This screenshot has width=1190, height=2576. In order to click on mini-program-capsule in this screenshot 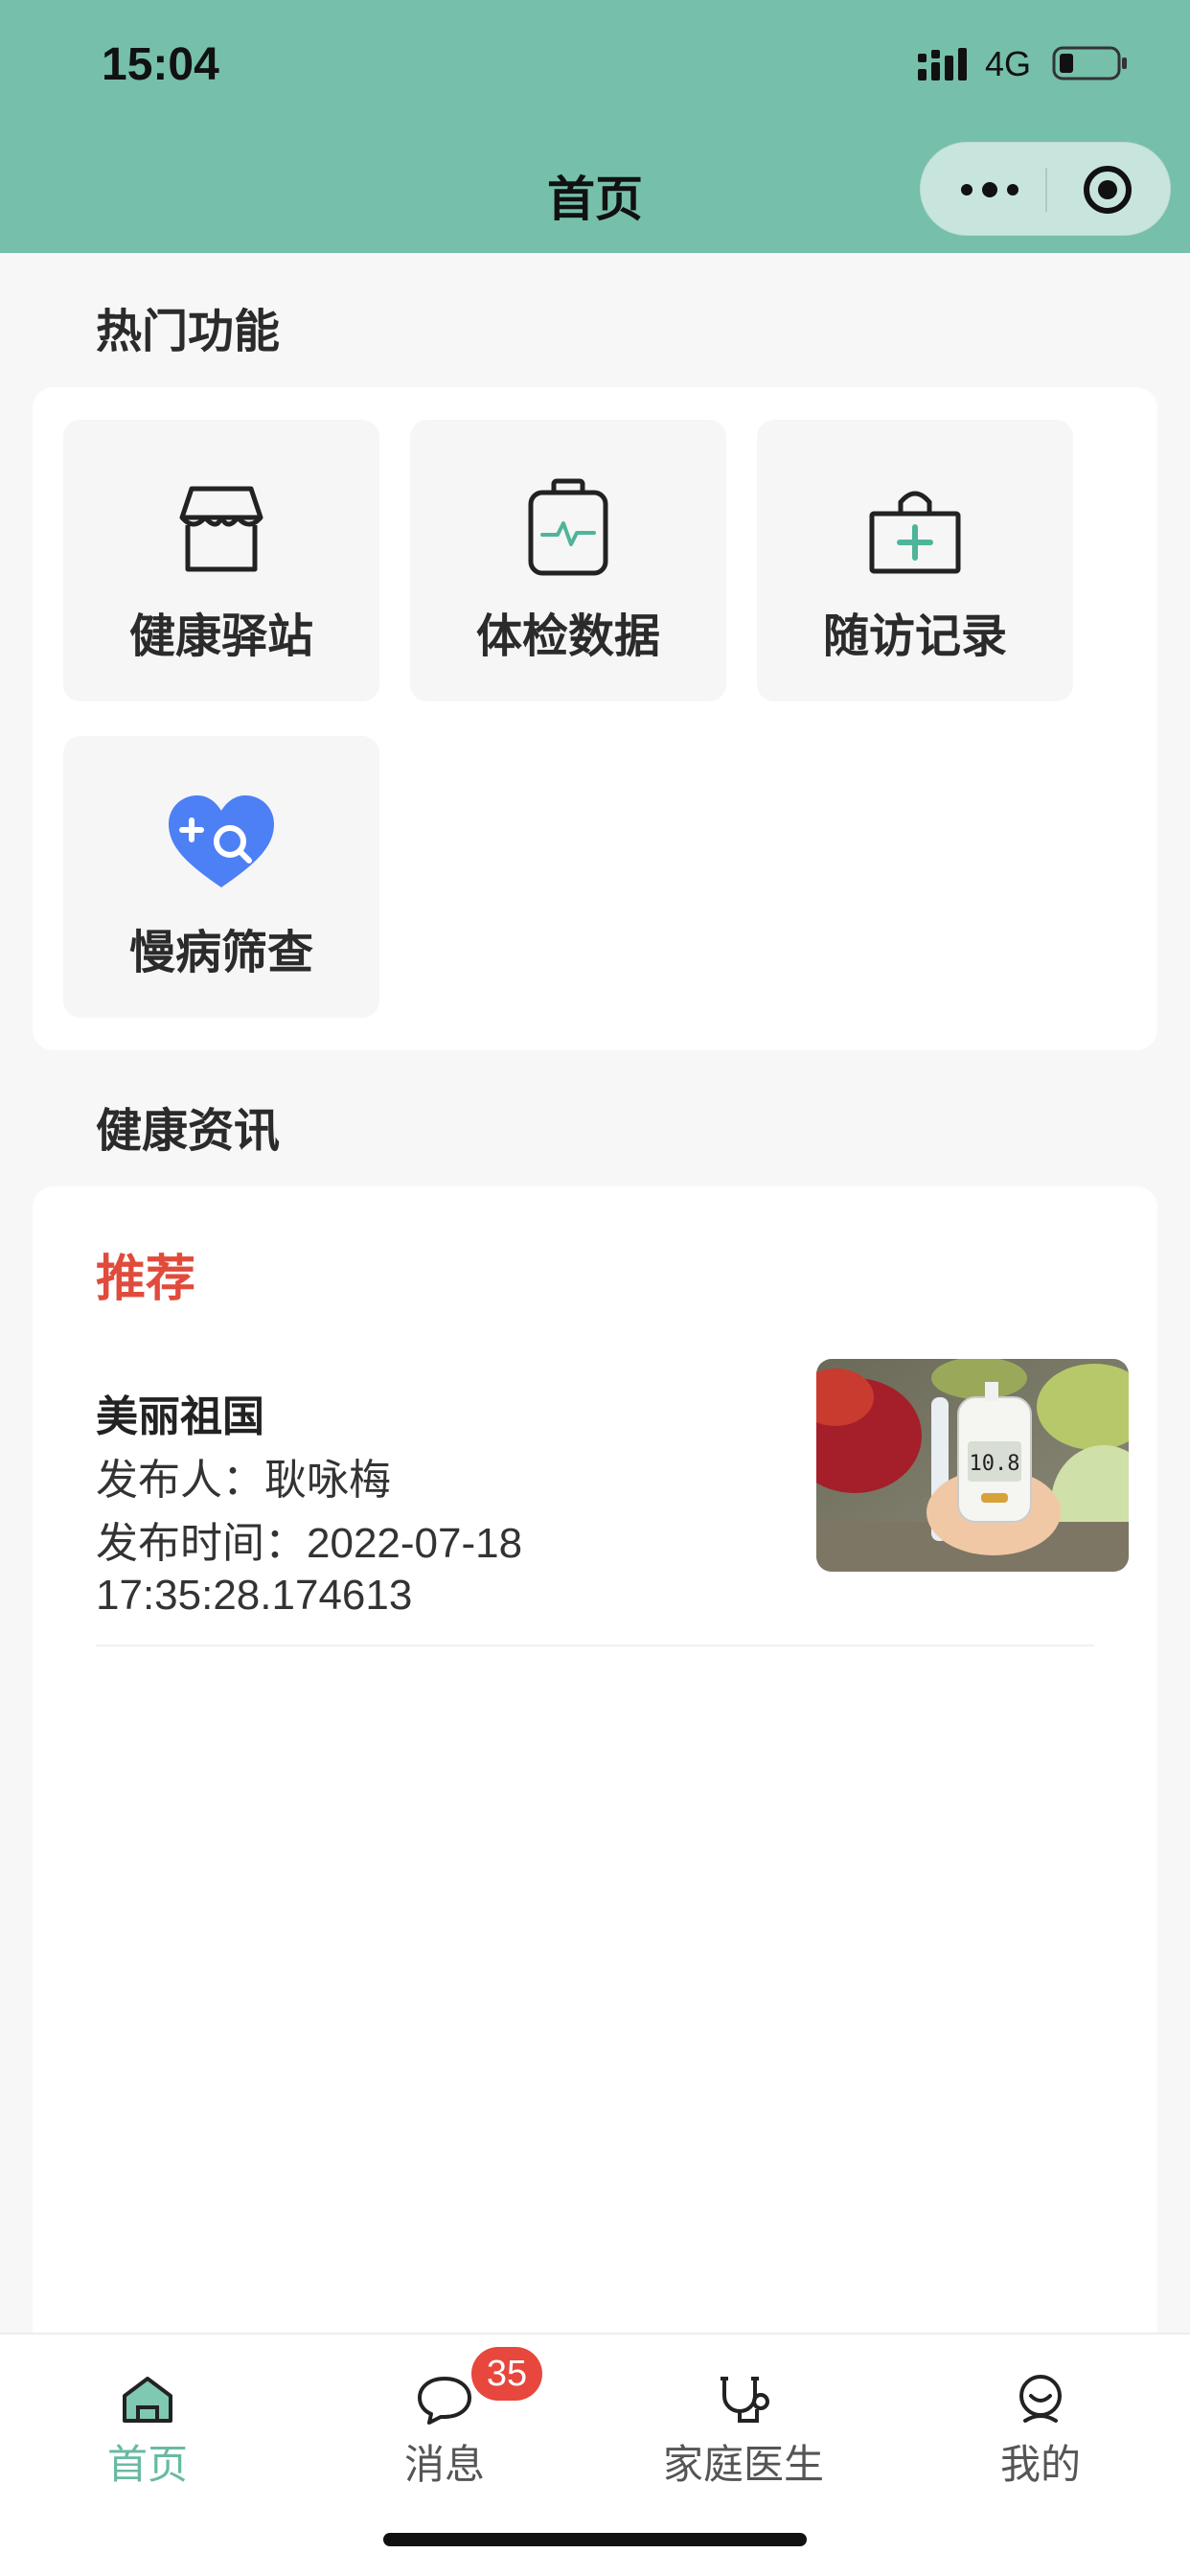, I will do `click(1045, 189)`.